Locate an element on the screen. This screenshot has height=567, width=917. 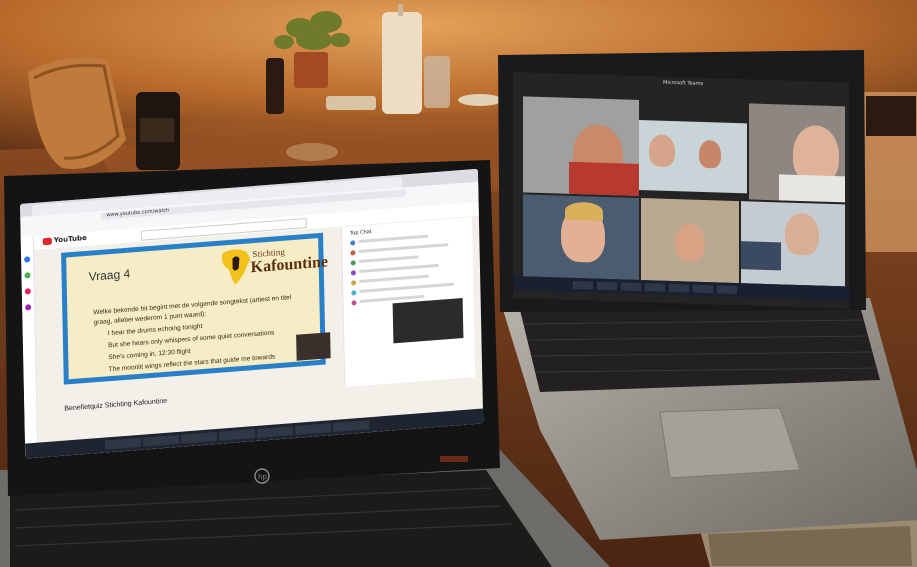
slide-line: She's coming in, 12:30 flight is located at coordinates (149, 354).